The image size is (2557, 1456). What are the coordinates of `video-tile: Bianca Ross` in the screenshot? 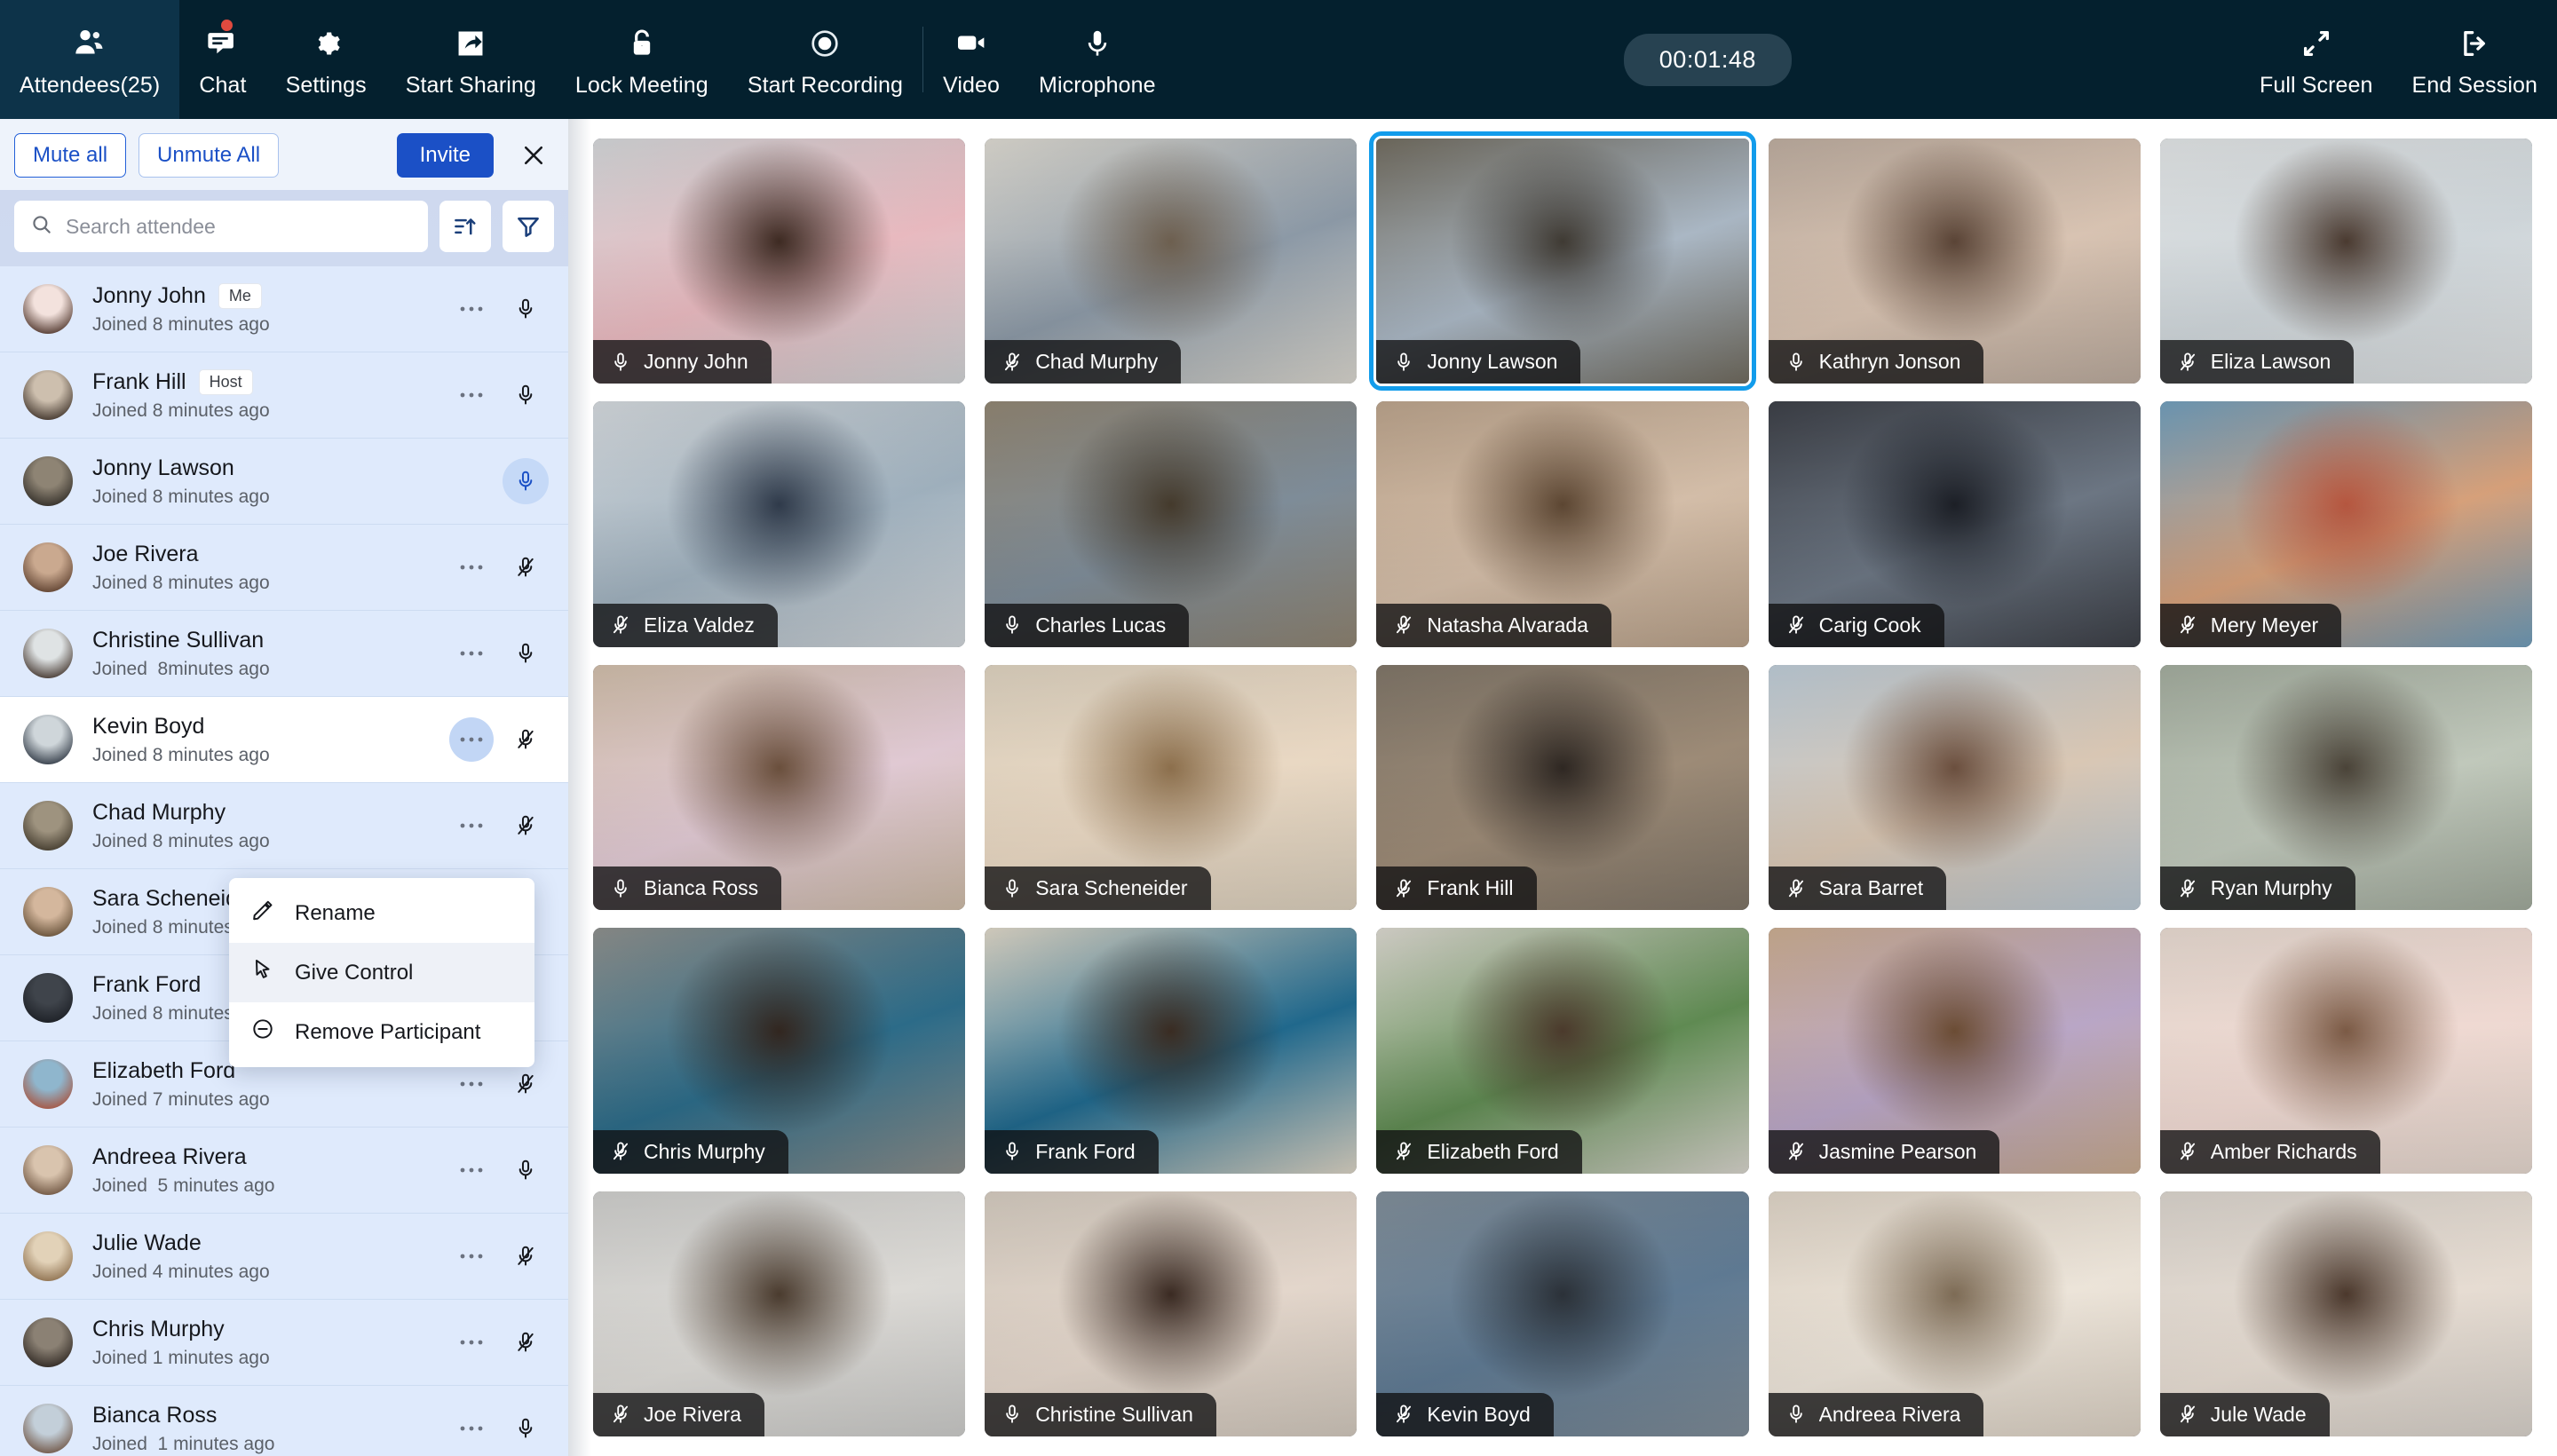 It's located at (779, 787).